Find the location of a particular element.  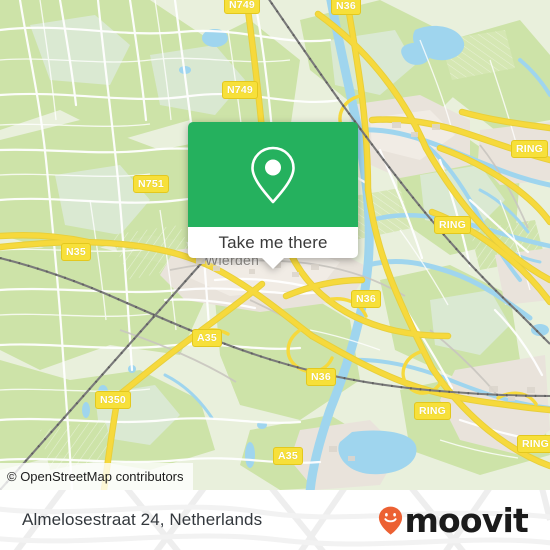

road-shield: N350 is located at coordinates (113, 400).